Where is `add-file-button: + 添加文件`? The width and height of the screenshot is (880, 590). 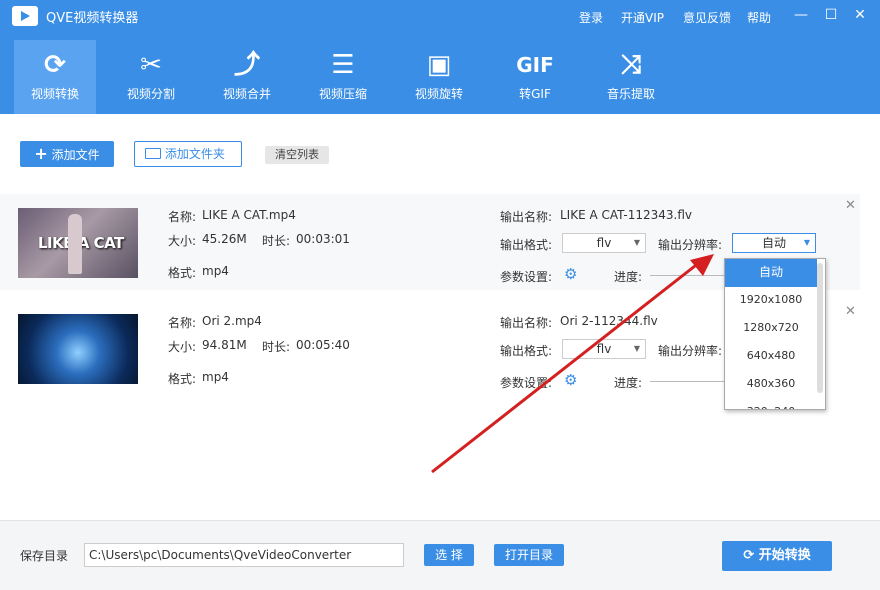 add-file-button: + 添加文件 is located at coordinates (67, 154).